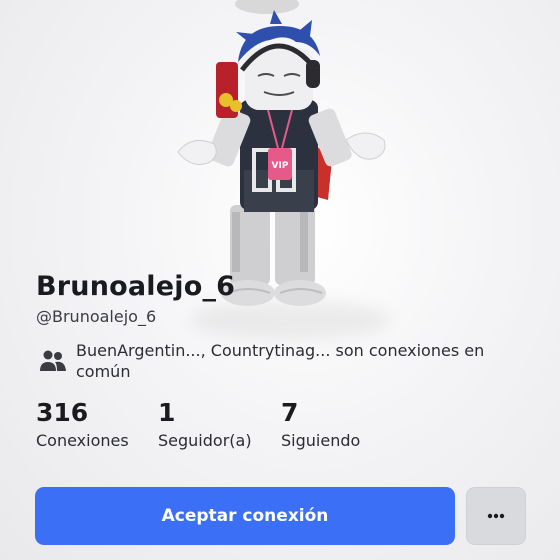 This screenshot has height=560, width=560. What do you see at coordinates (97, 424) in the screenshot?
I see `stat-connections: 316 Conexiones` at bounding box center [97, 424].